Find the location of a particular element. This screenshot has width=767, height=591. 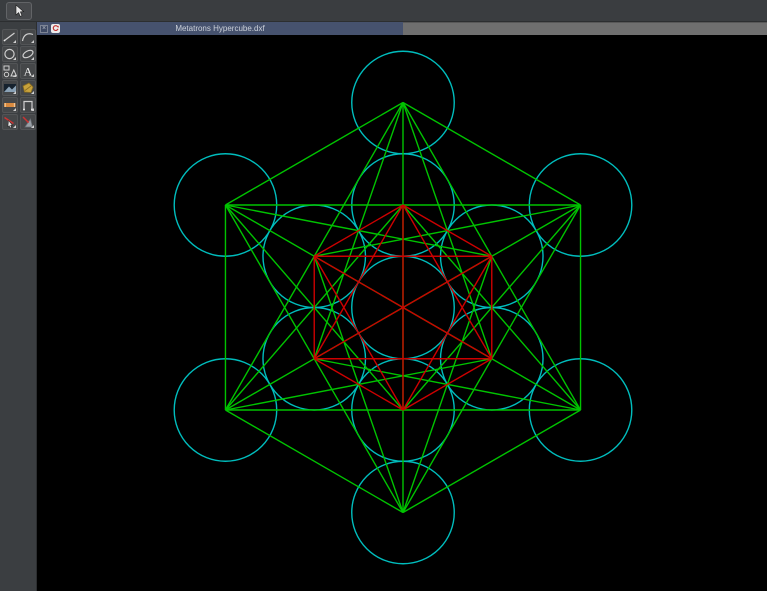

text-a-icon: A is located at coordinates (28, 71).